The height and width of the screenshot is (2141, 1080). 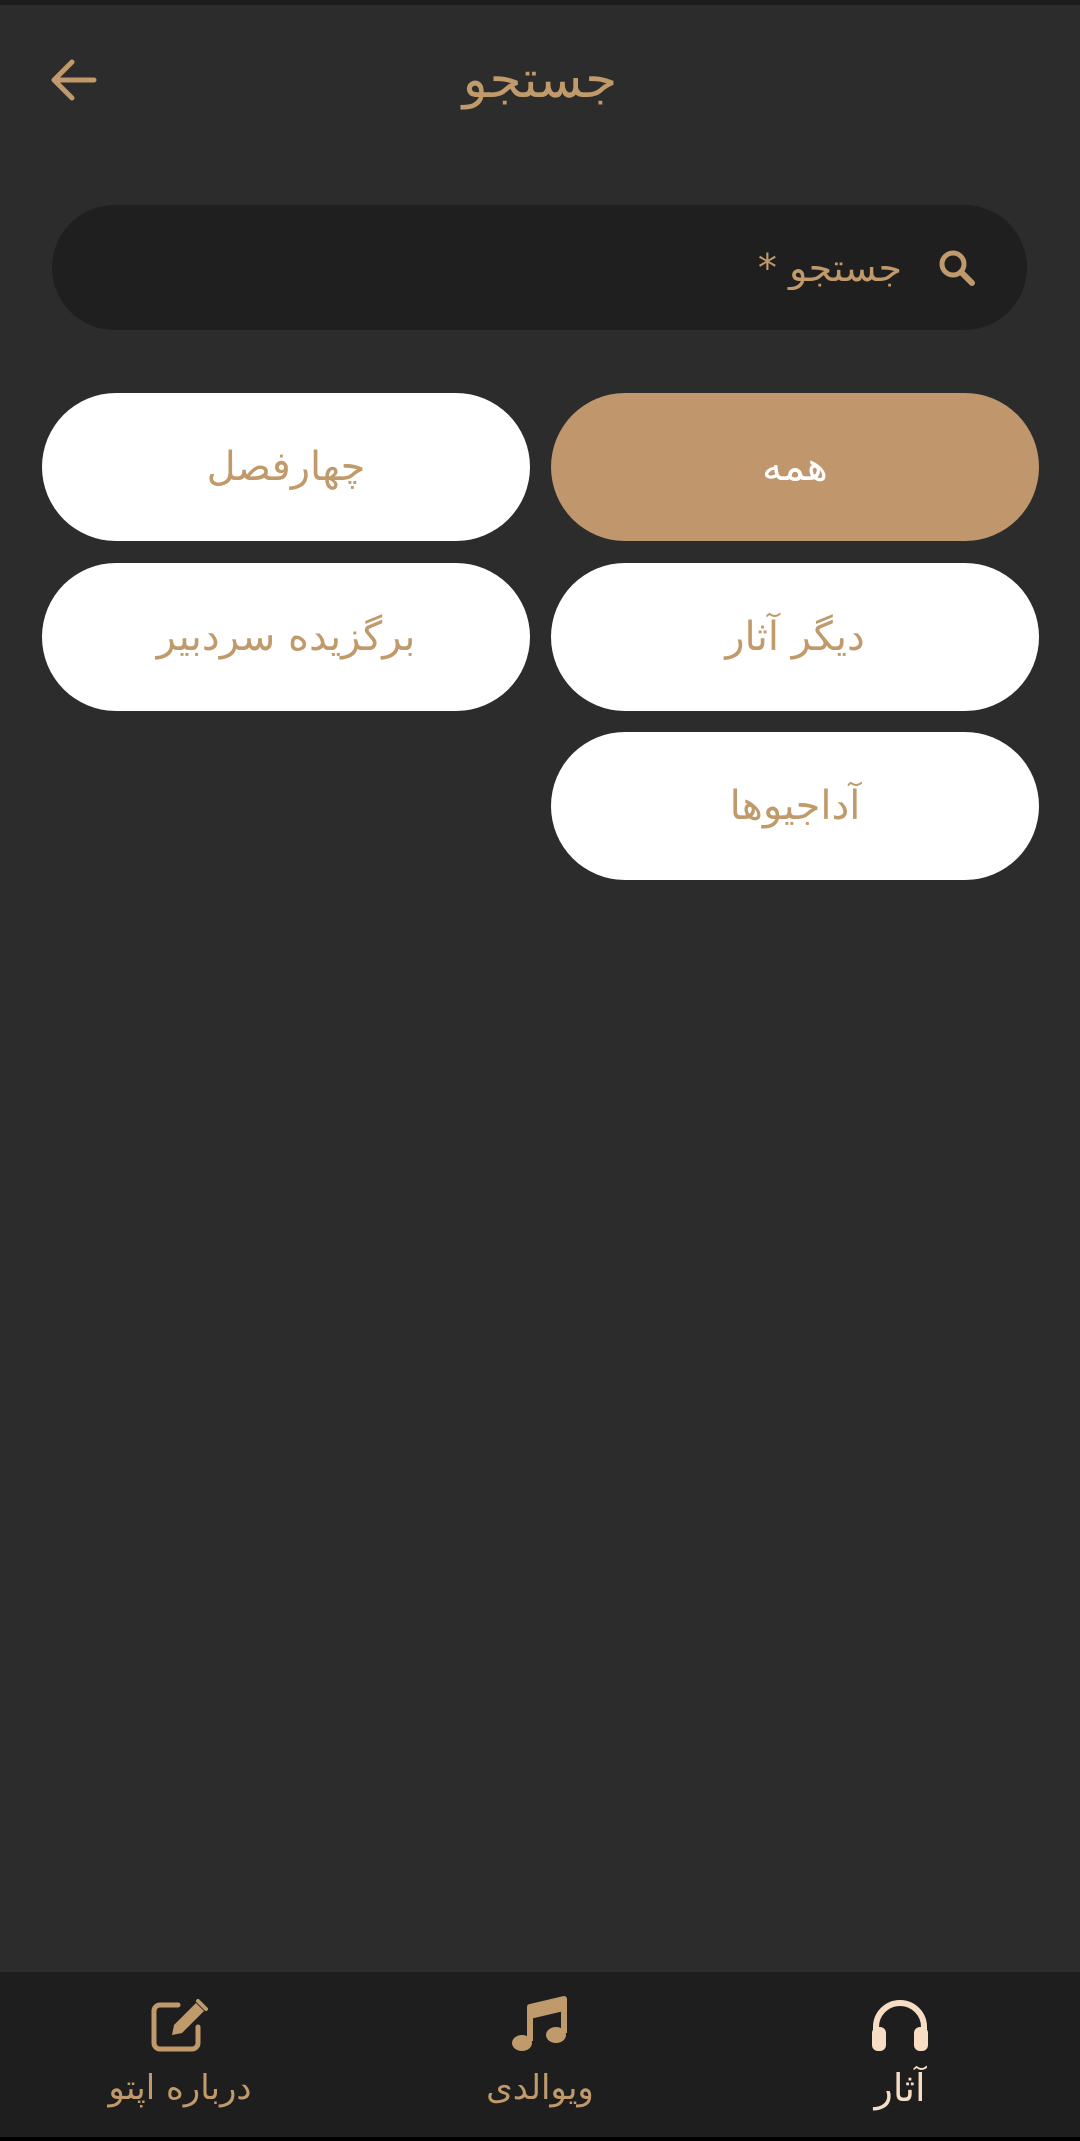 What do you see at coordinates (900, 2025) in the screenshot?
I see `headphones-icon` at bounding box center [900, 2025].